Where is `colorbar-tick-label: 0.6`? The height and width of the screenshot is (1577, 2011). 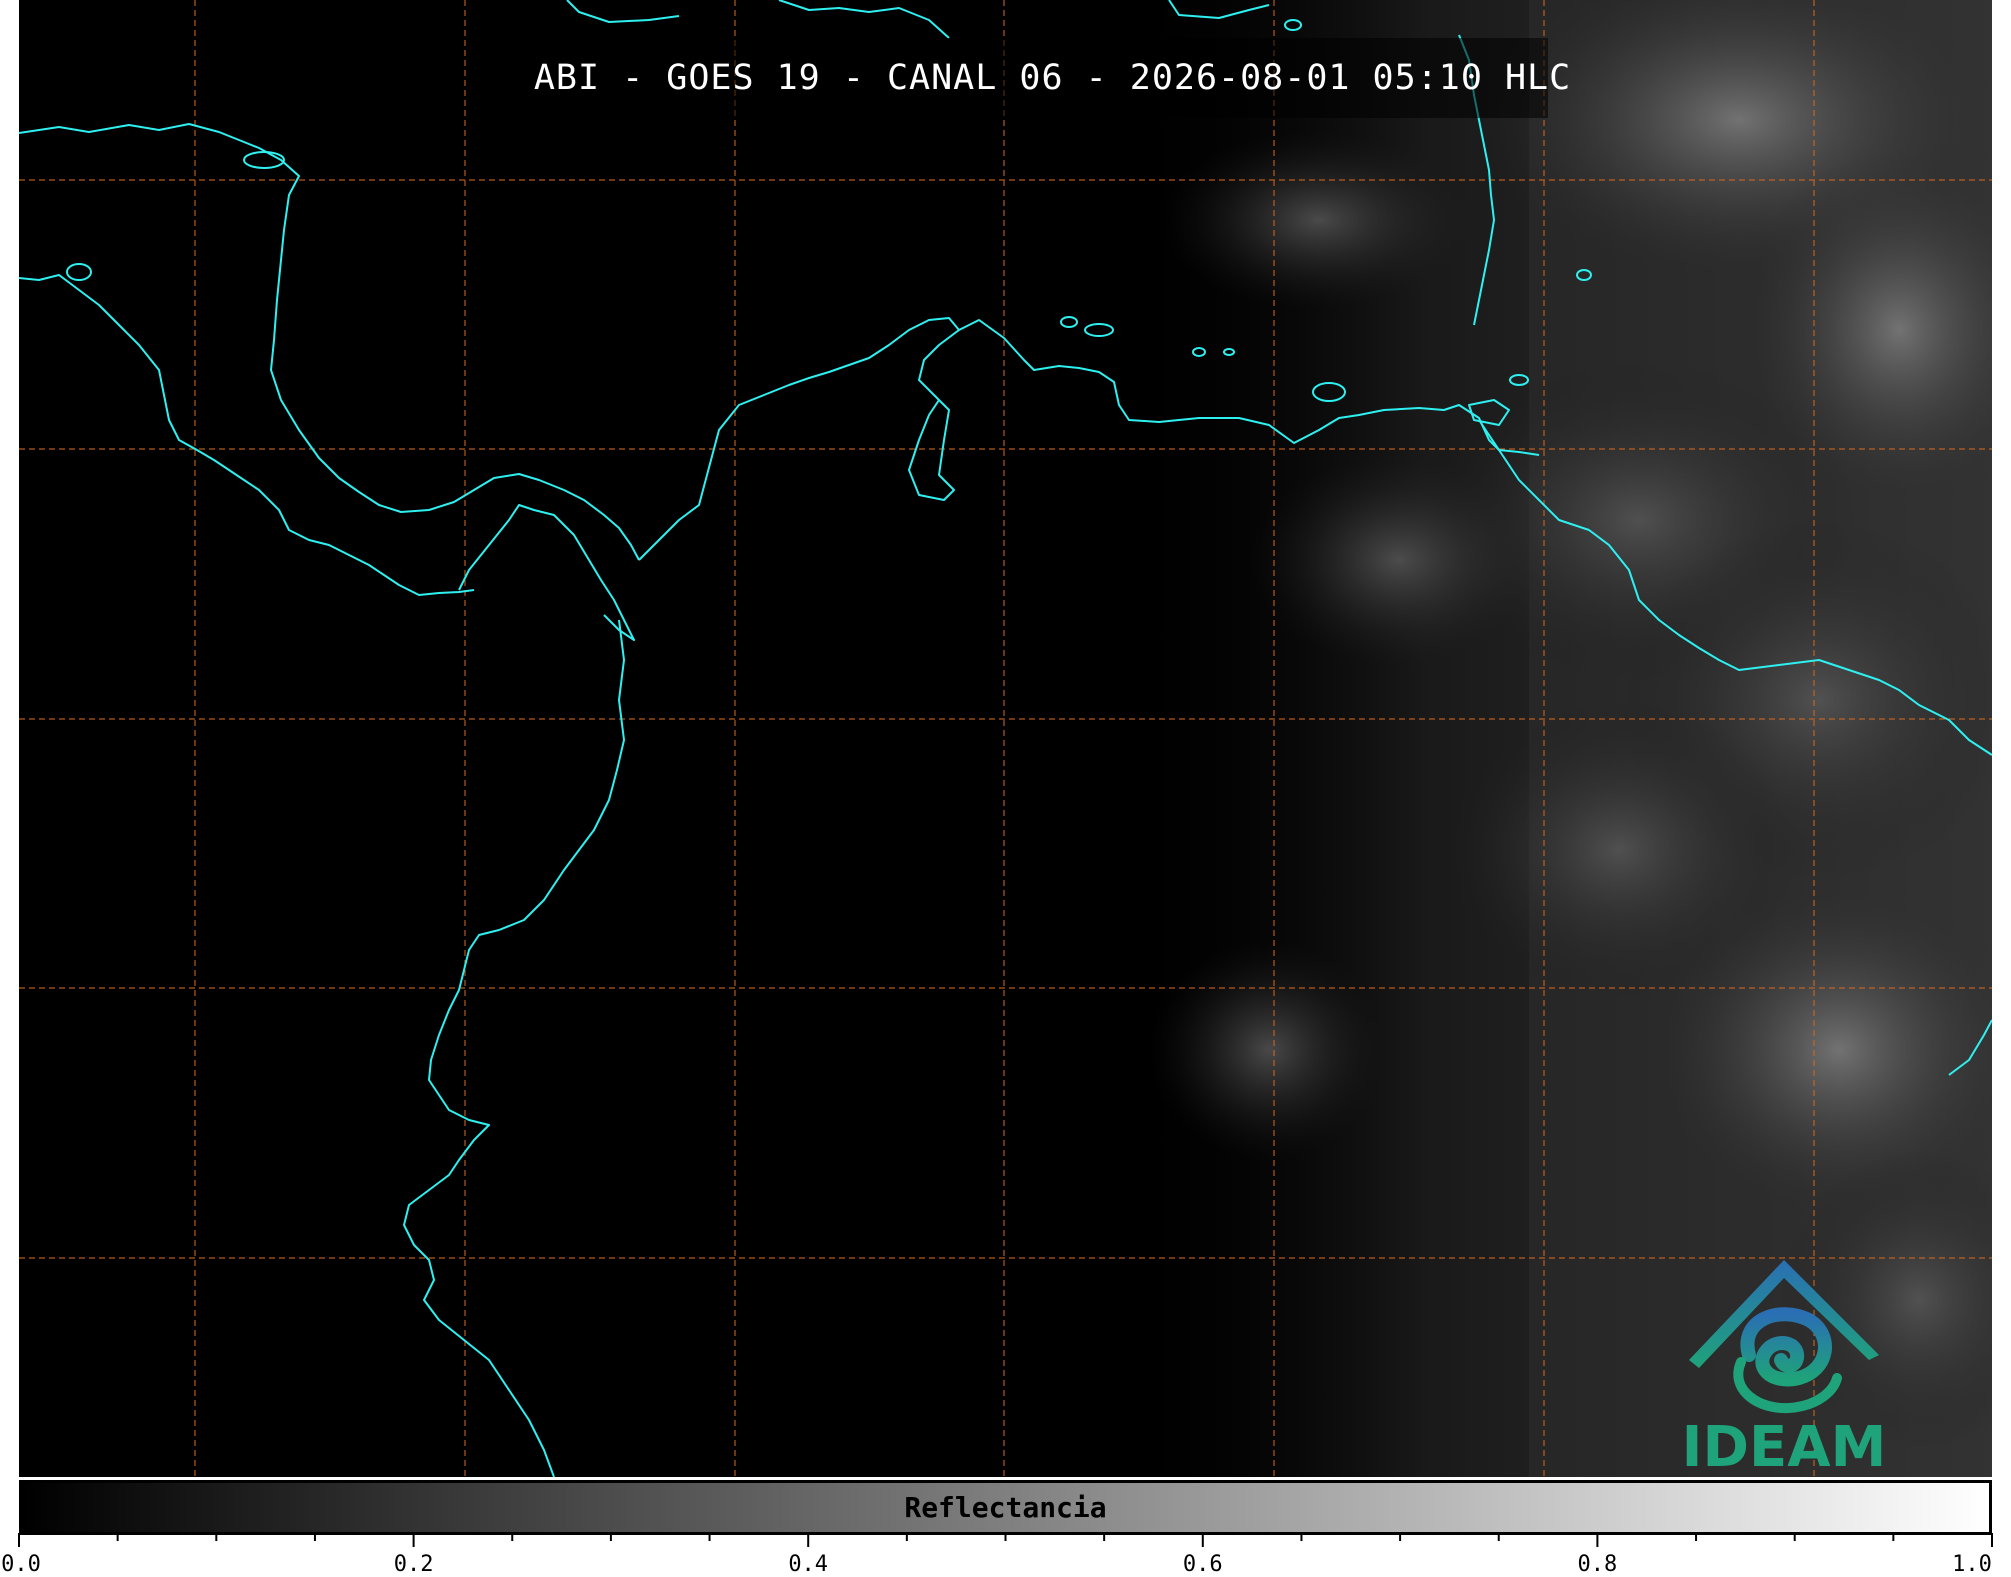 colorbar-tick-label: 0.6 is located at coordinates (1202, 1564).